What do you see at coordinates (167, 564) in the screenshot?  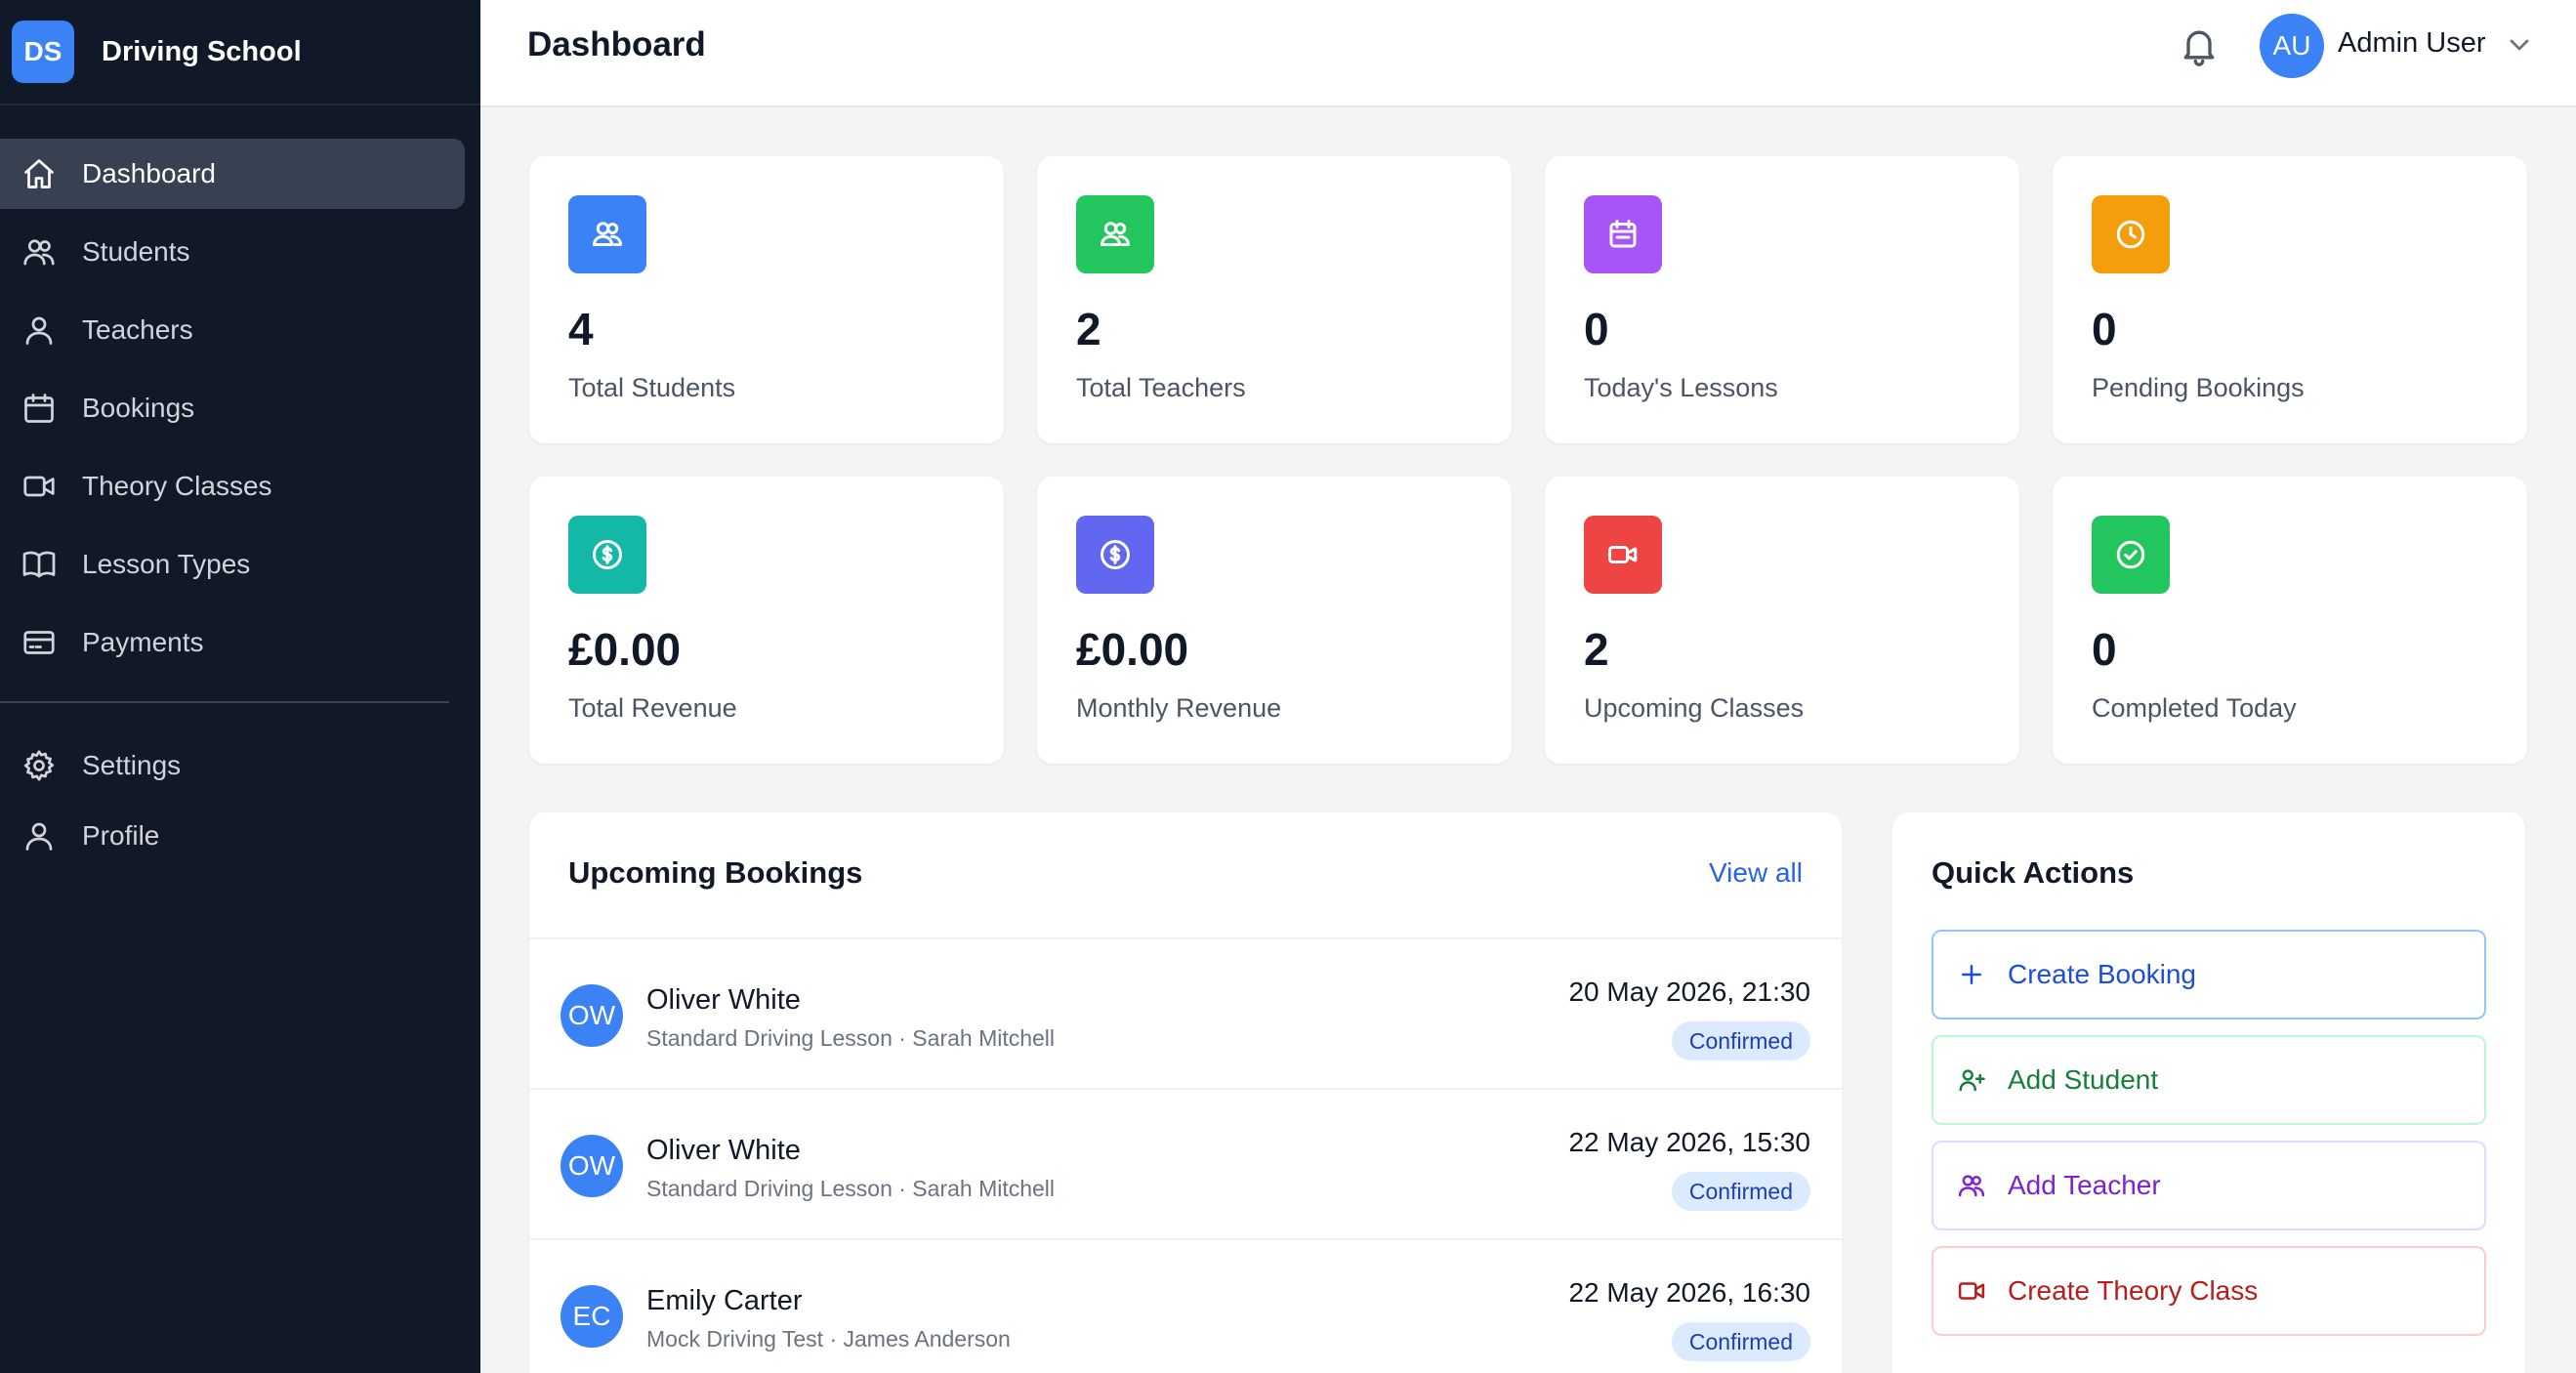 I see `sidebar-item-label: Lesson Types` at bounding box center [167, 564].